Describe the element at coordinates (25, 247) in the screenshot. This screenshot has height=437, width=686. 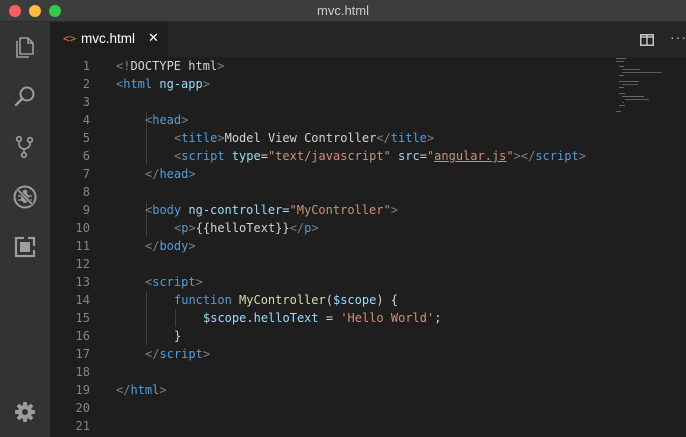
I see `extensions-icon` at that location.